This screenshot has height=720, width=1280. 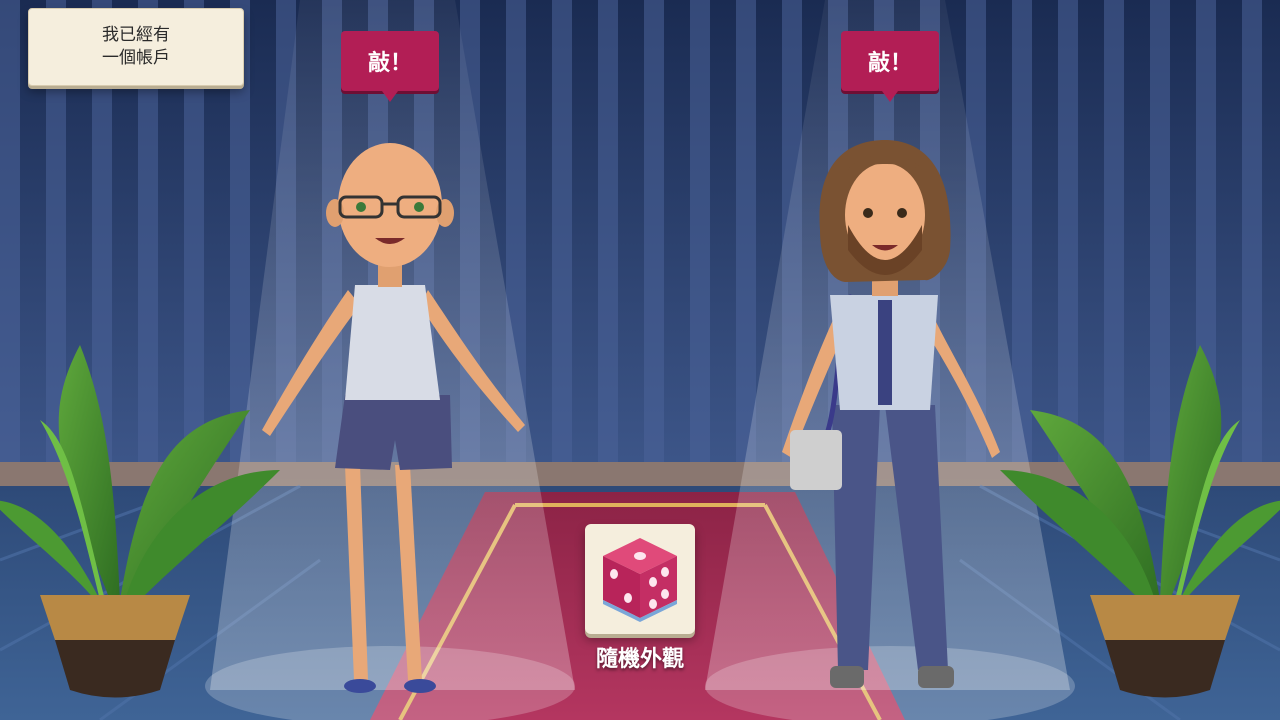 I want to click on randomize-label: 隨機外觀, so click(x=639, y=659).